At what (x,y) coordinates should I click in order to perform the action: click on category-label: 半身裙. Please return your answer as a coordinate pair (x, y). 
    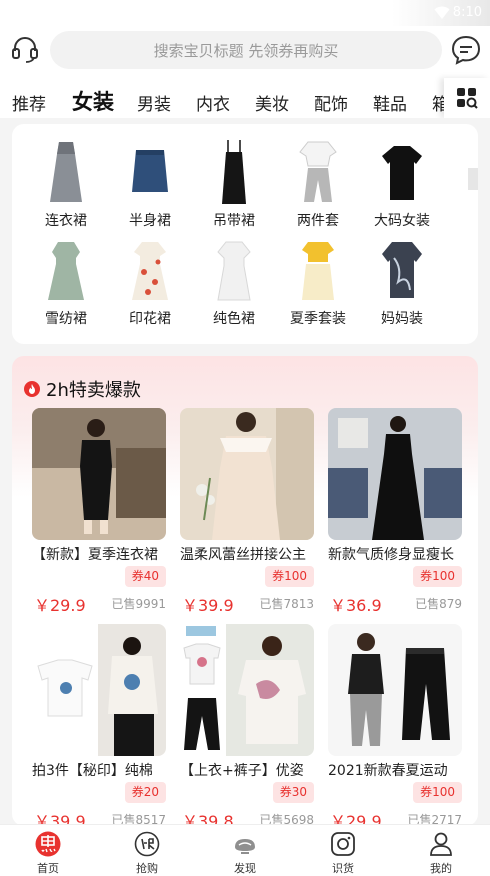
    Looking at the image, I should click on (150, 221).